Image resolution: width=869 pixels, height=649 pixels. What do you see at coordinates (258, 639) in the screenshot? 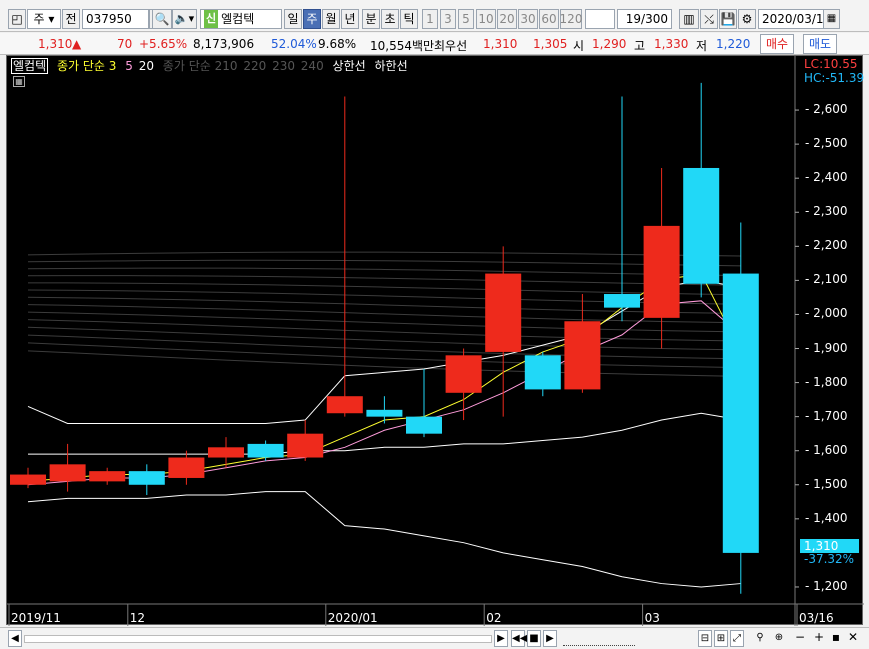
I see `horizontal-scrollbar` at bounding box center [258, 639].